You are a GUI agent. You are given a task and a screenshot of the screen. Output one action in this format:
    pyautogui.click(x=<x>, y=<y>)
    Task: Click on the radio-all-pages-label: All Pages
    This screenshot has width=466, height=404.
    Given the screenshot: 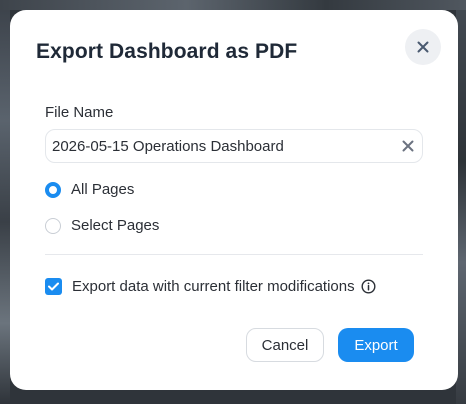 What is the action you would take?
    pyautogui.click(x=103, y=189)
    